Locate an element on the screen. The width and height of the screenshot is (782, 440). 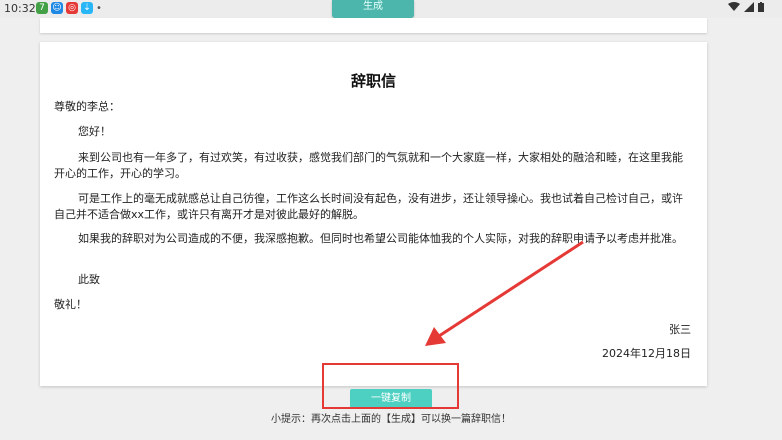
annotation-arrow-head is located at coordinates (435, 336).